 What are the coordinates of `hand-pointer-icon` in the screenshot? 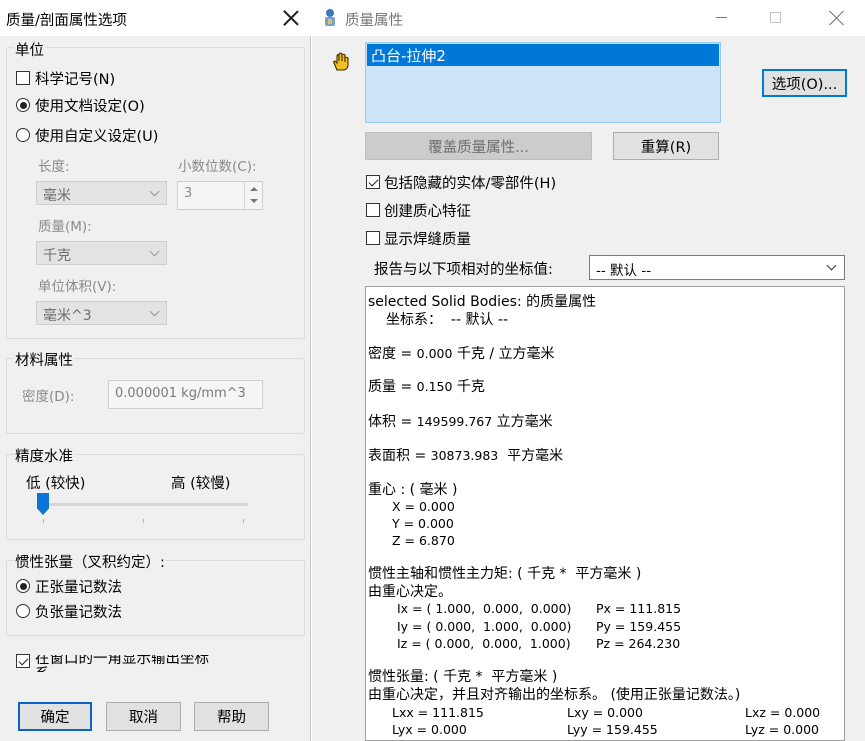 It's located at (341, 61).